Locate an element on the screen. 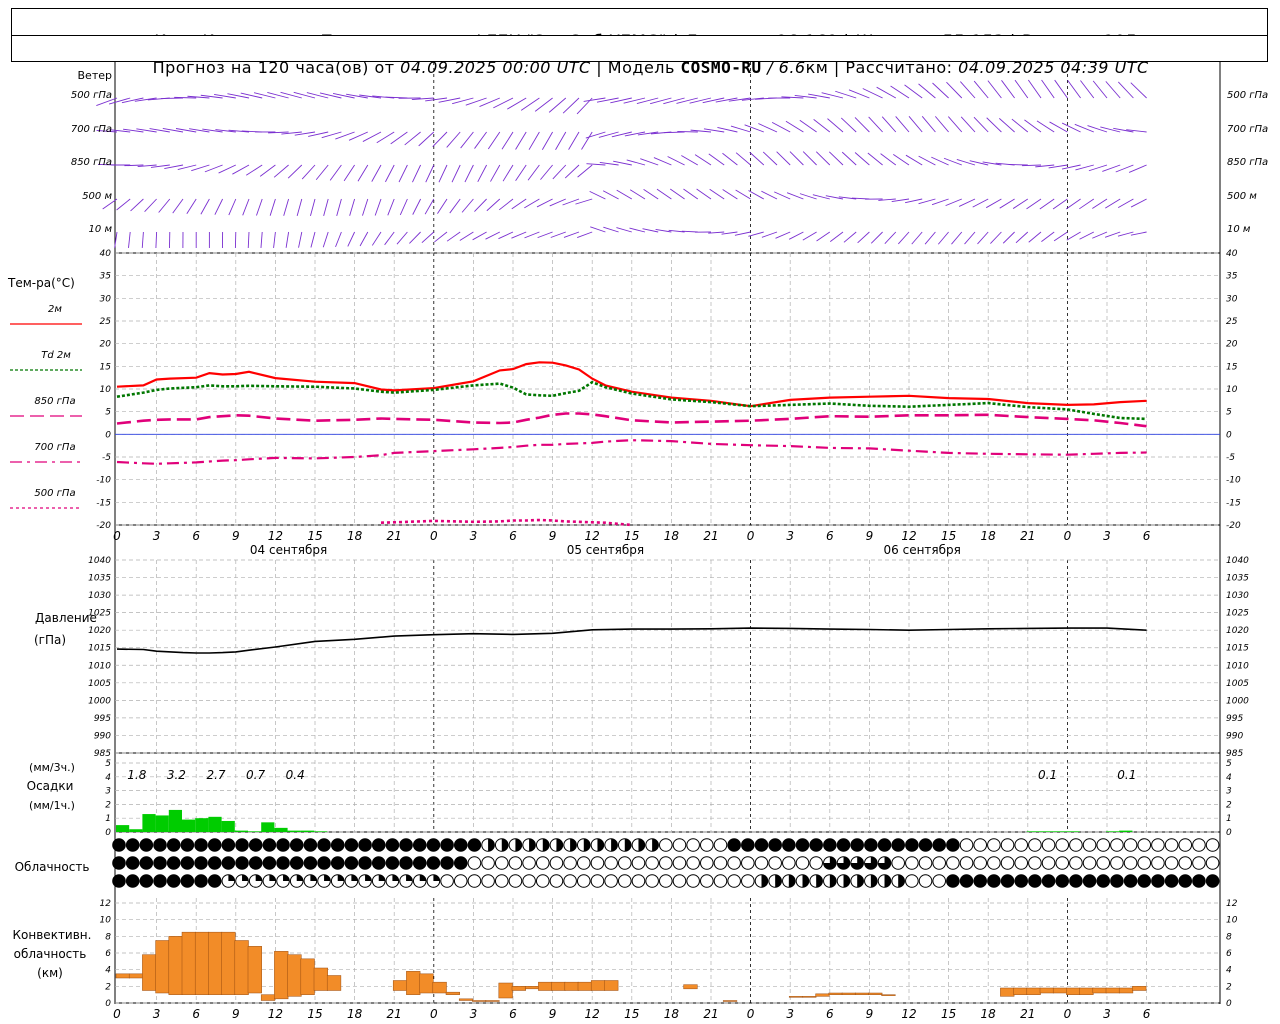 The image size is (1280, 1024). precipitation-plot: 1.8 3.2 2.7 0.7 0.4 0.1 0.1 is located at coordinates (626, 800).